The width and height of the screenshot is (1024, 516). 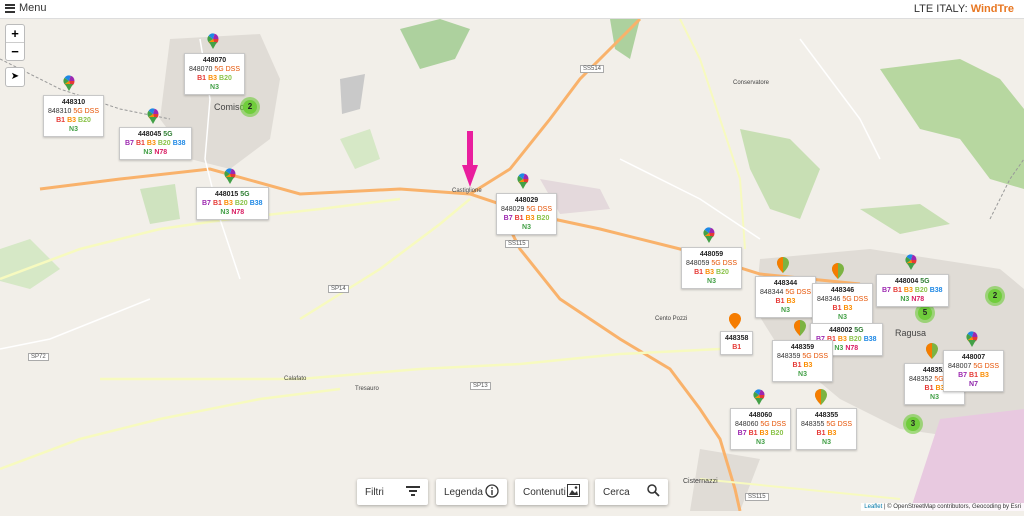 I want to click on site-bands: B1, so click(x=737, y=347).